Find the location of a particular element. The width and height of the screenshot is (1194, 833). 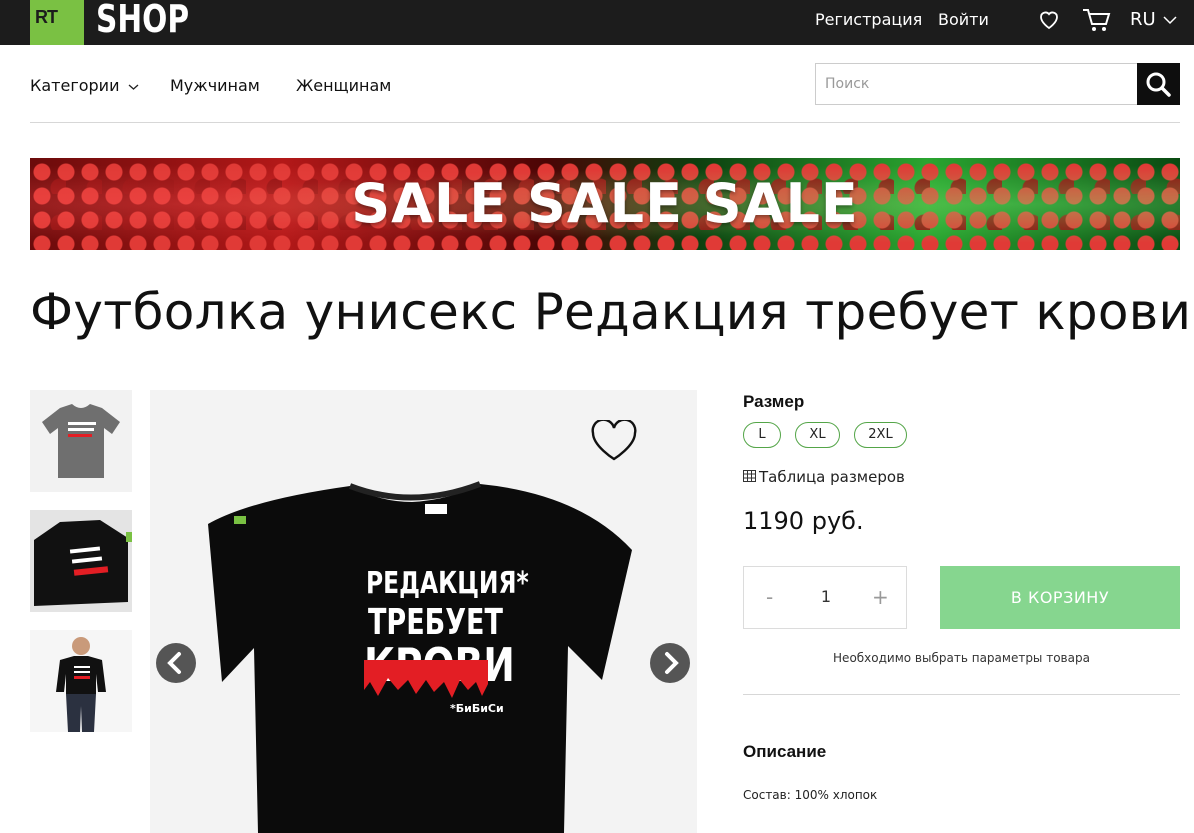

login-link: Войти is located at coordinates (963, 19).